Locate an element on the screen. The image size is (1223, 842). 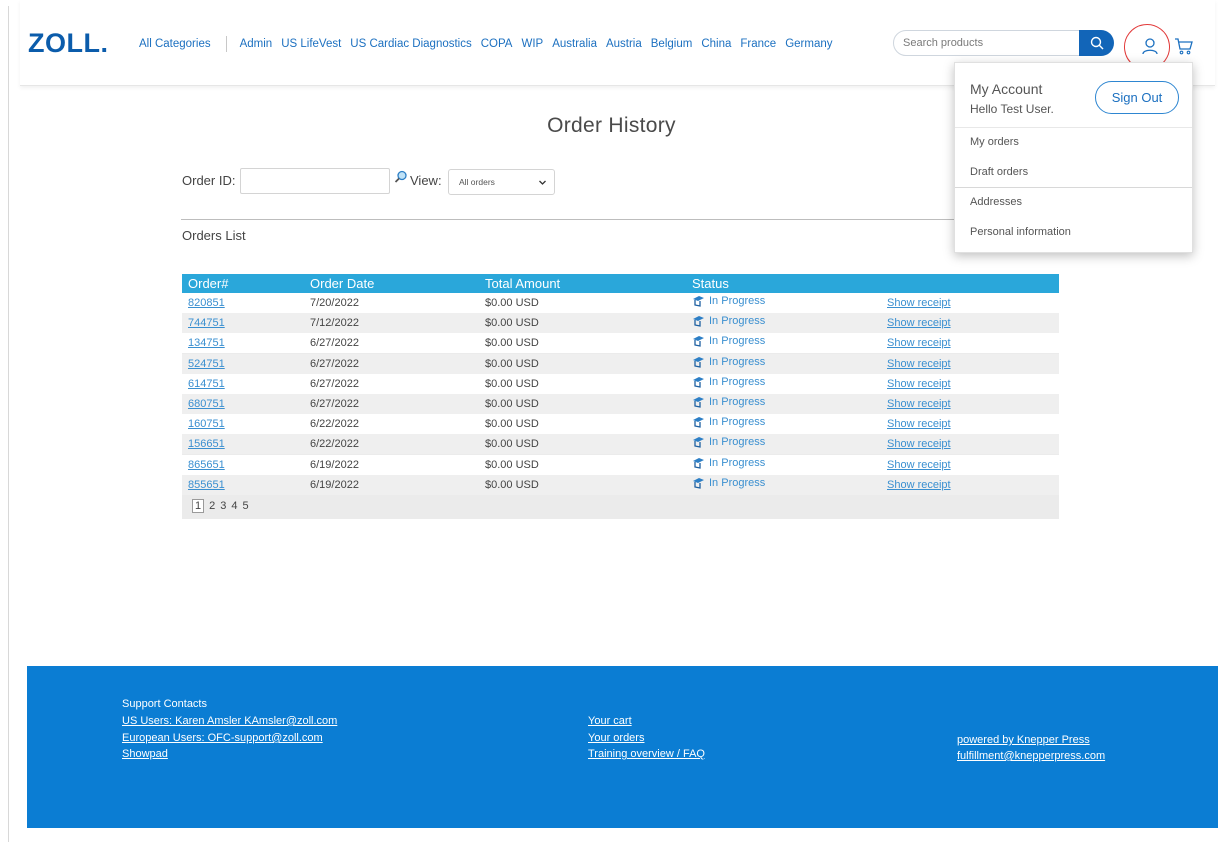
order-id-link: 614751 is located at coordinates (206, 384).